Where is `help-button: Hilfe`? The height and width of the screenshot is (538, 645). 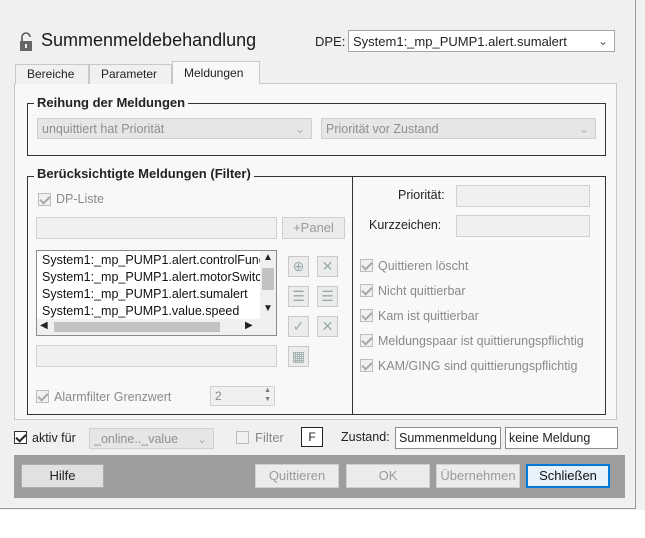 help-button: Hilfe is located at coordinates (62, 476).